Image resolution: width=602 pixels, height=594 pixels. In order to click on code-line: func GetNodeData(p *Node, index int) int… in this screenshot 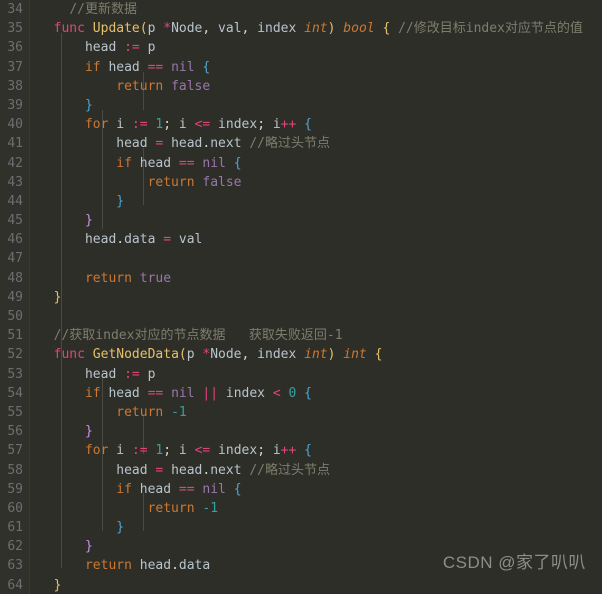, I will do `click(316, 354)`.